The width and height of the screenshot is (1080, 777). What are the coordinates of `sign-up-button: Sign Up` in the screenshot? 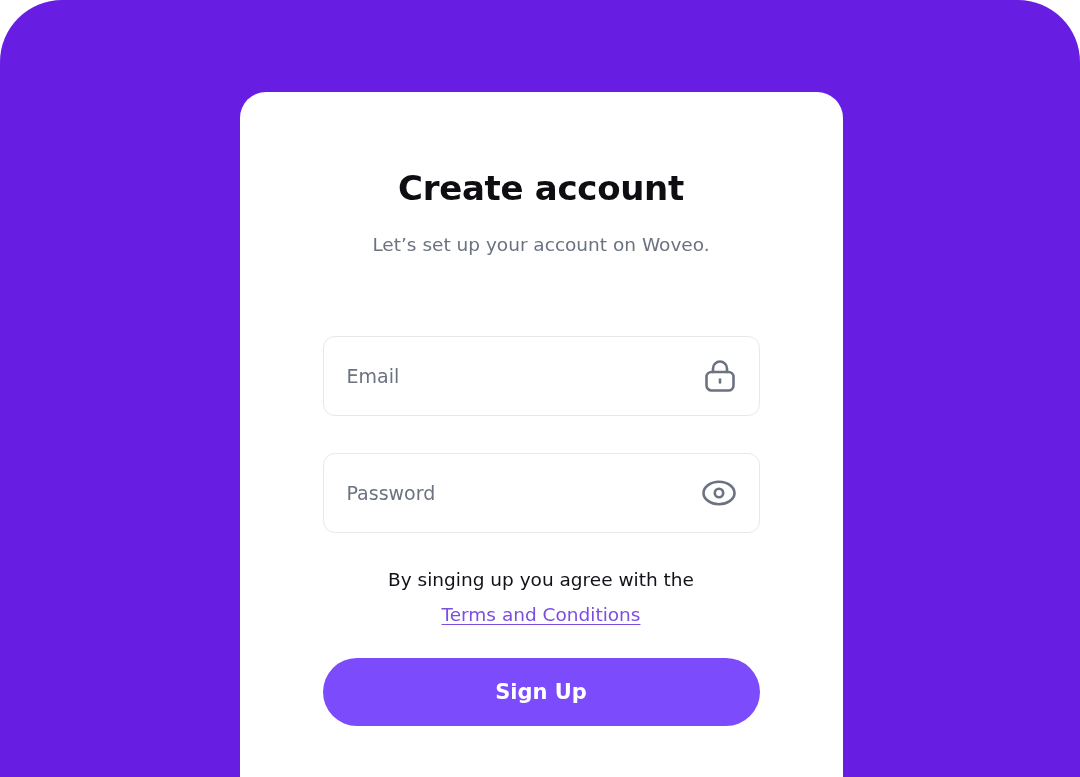 It's located at (541, 692).